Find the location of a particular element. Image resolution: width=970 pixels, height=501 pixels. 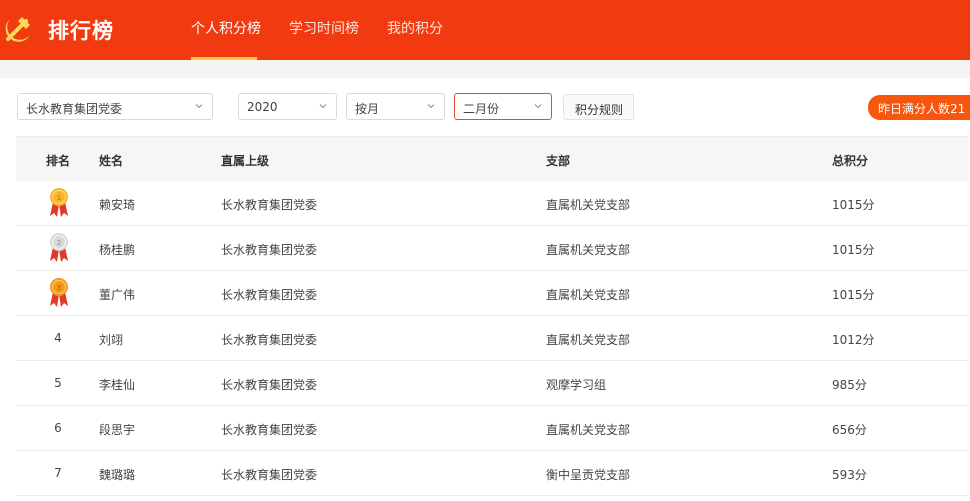

bronze-medal-icon: 3 is located at coordinates (59, 292).